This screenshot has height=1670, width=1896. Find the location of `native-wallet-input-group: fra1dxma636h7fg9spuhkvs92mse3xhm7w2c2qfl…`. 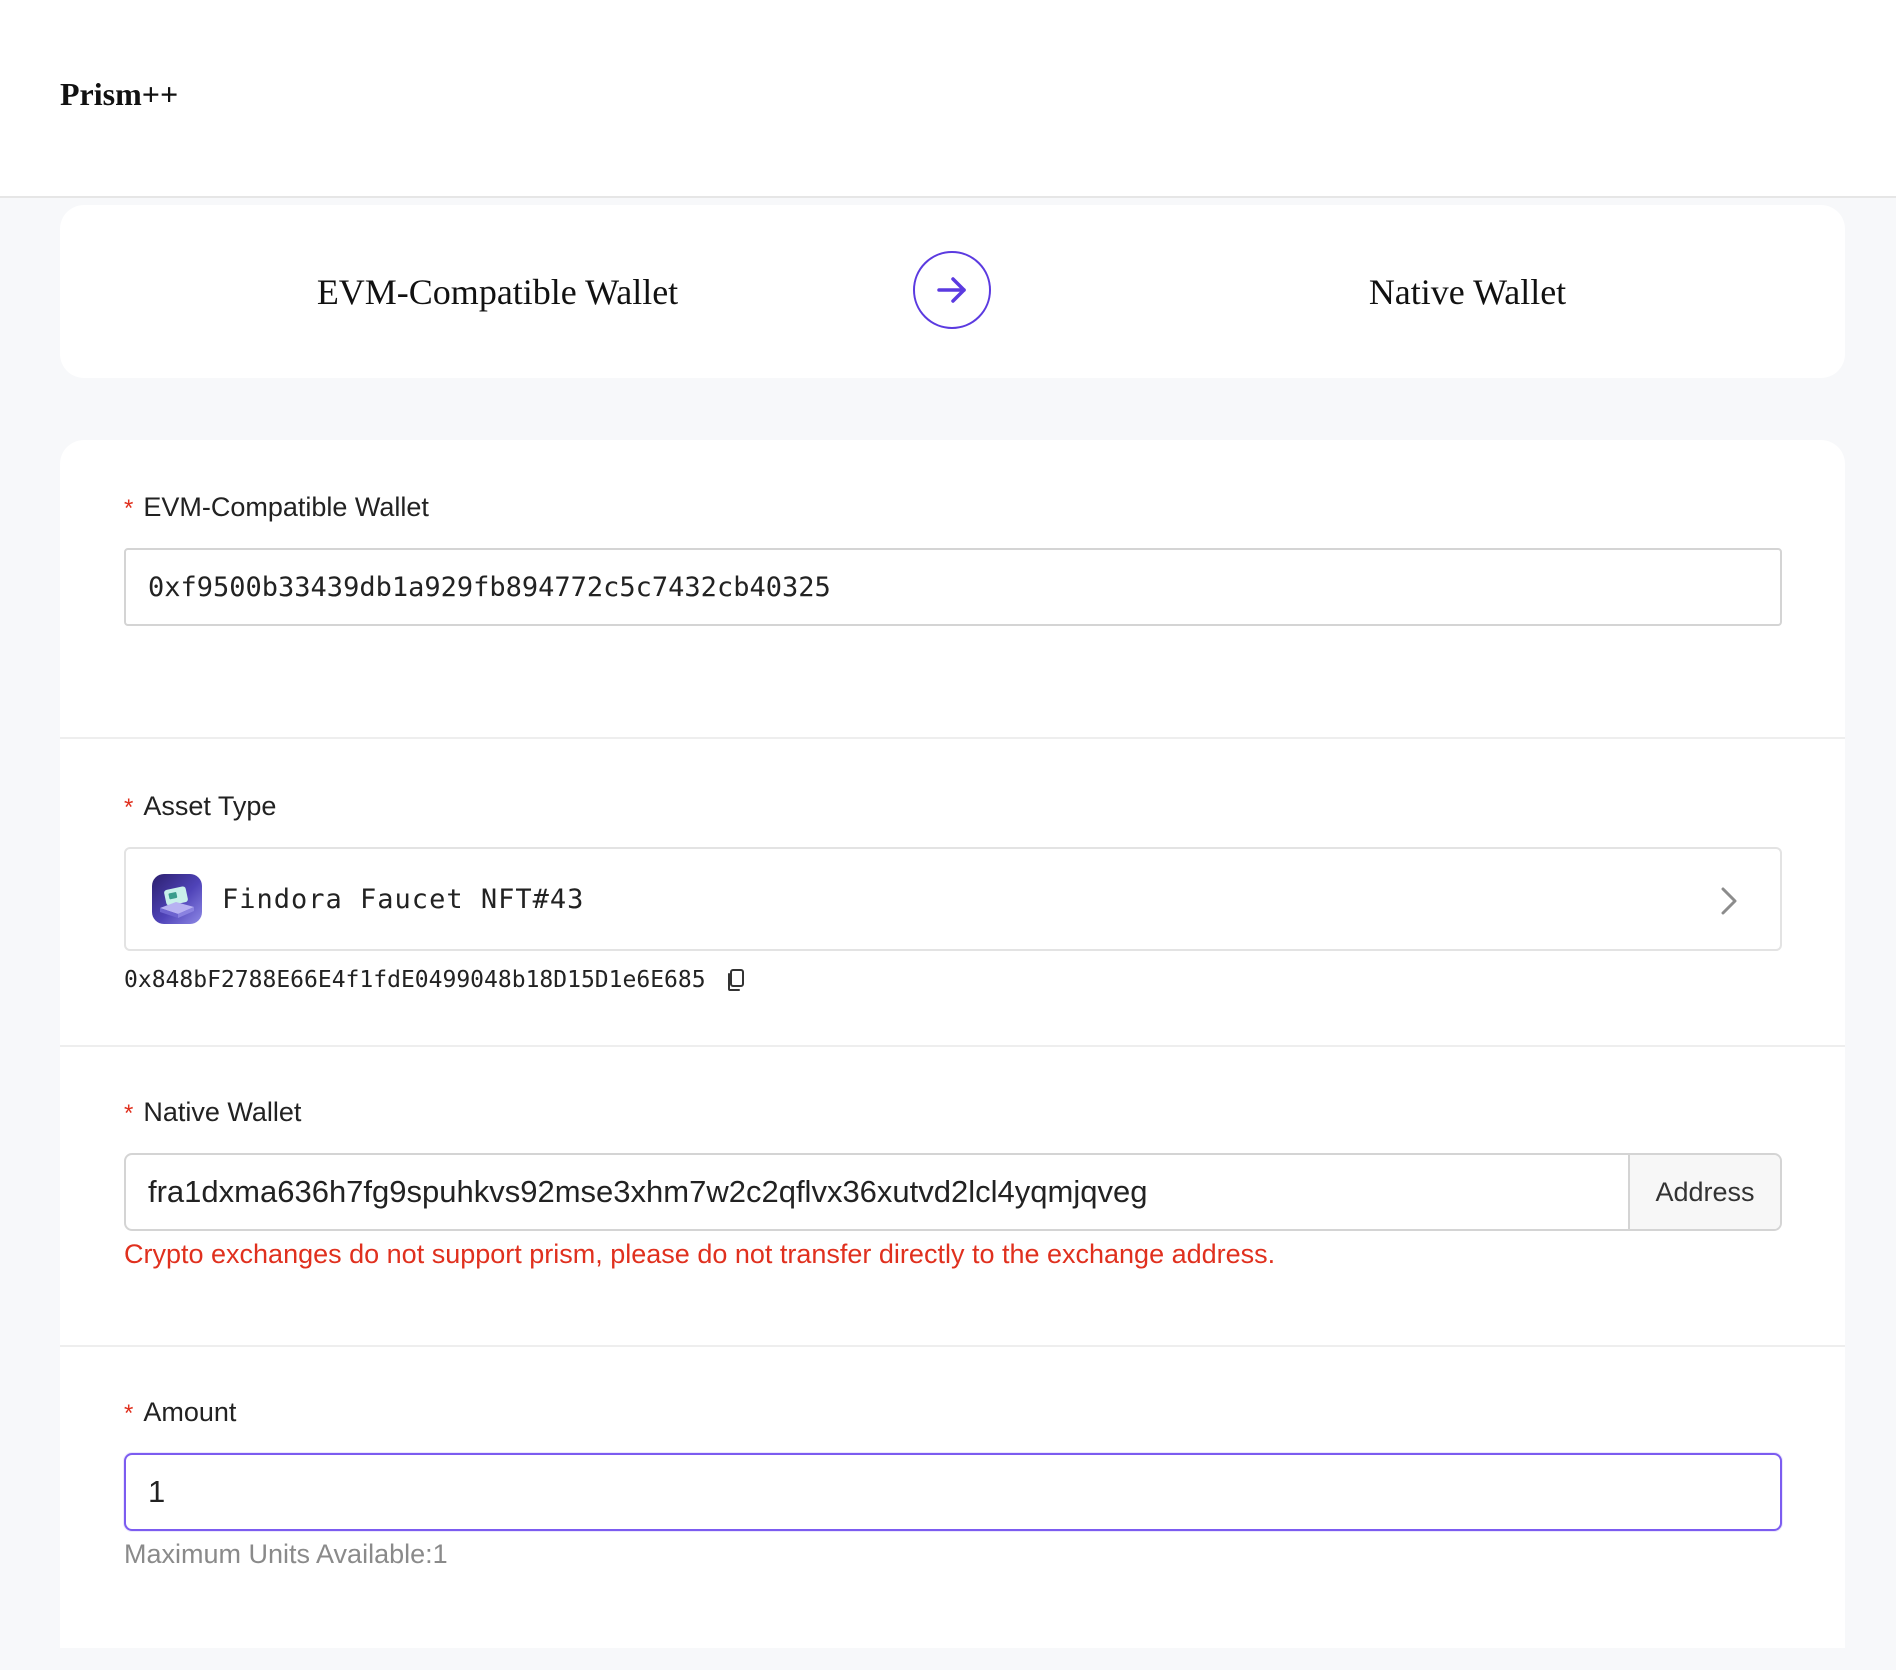

native-wallet-input-group: fra1dxma636h7fg9spuhkvs92mse3xhm7w2c2qfl… is located at coordinates (953, 1192).